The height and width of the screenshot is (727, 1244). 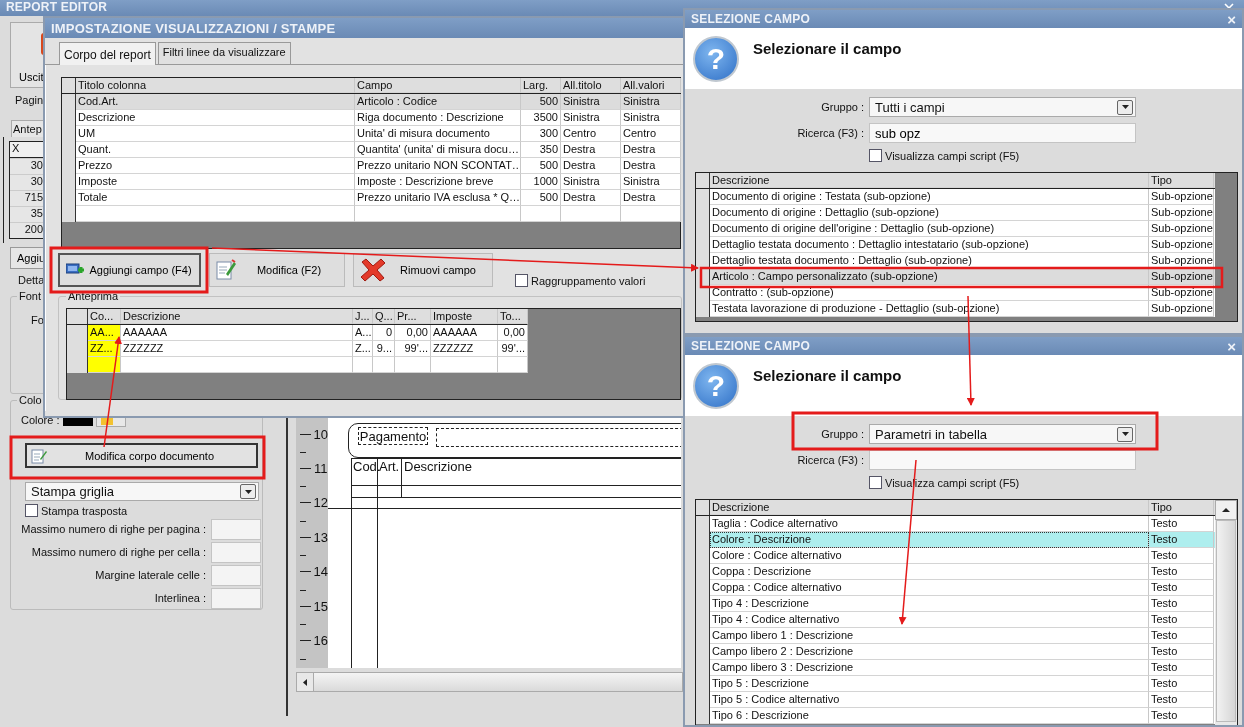 I want to click on ruler-label: 13, so click(x=312, y=537).